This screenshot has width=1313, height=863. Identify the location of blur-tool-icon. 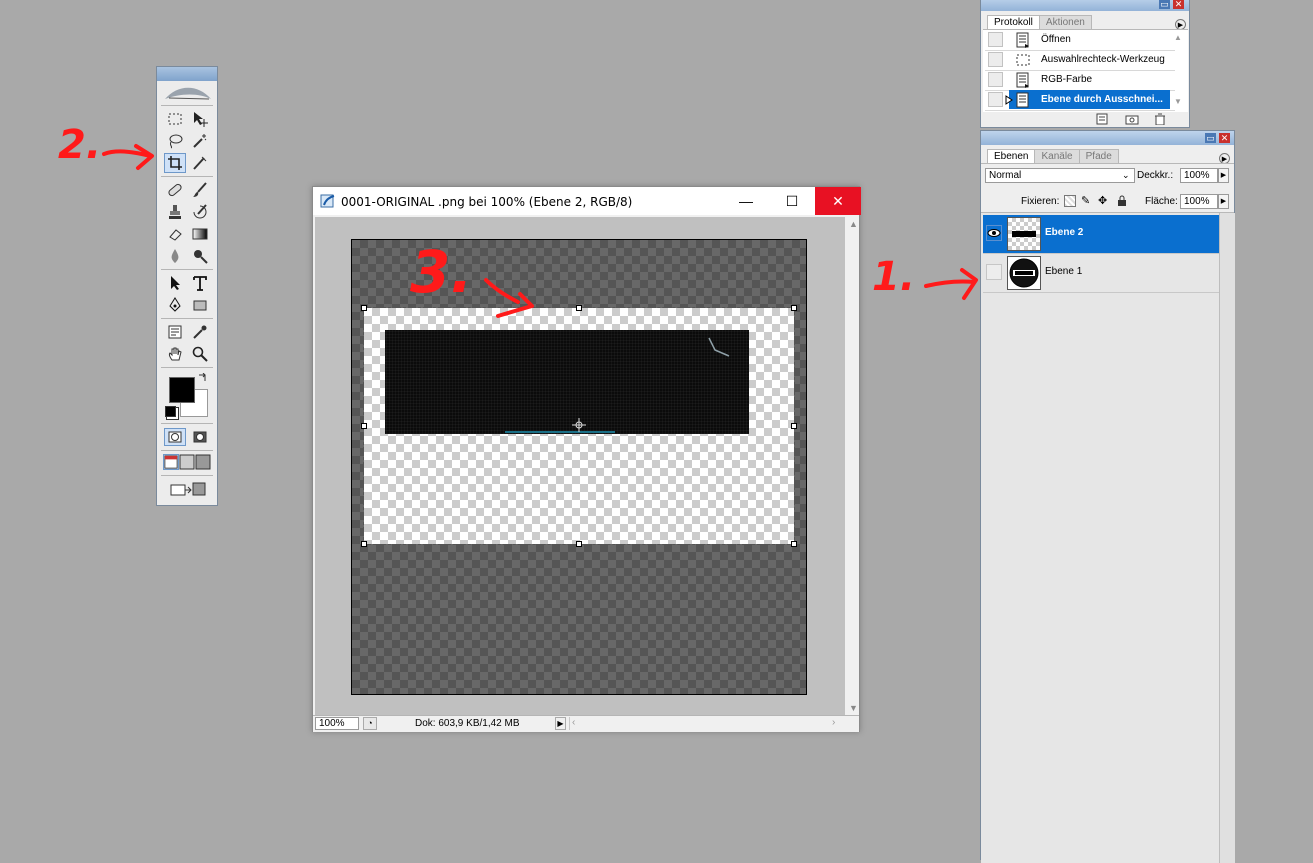
(175, 256).